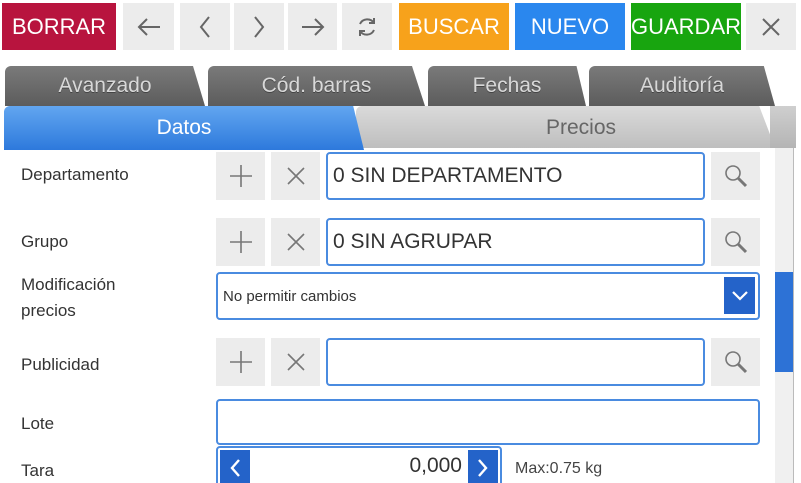 Image resolution: width=801 pixels, height=483 pixels. I want to click on tab-fechas-label: Fechas, so click(507, 85).